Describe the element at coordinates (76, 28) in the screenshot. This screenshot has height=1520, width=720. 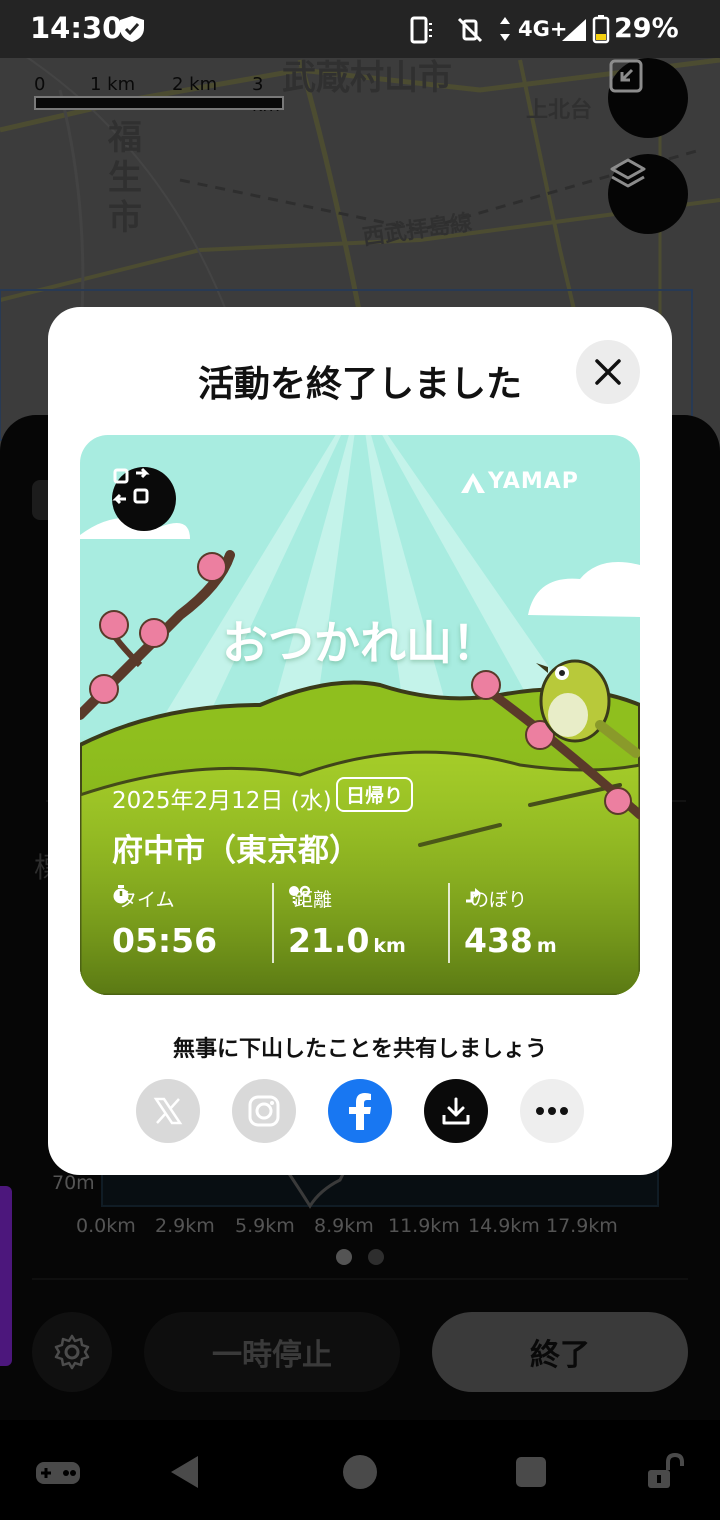
I see `status-time: 14:30` at that location.